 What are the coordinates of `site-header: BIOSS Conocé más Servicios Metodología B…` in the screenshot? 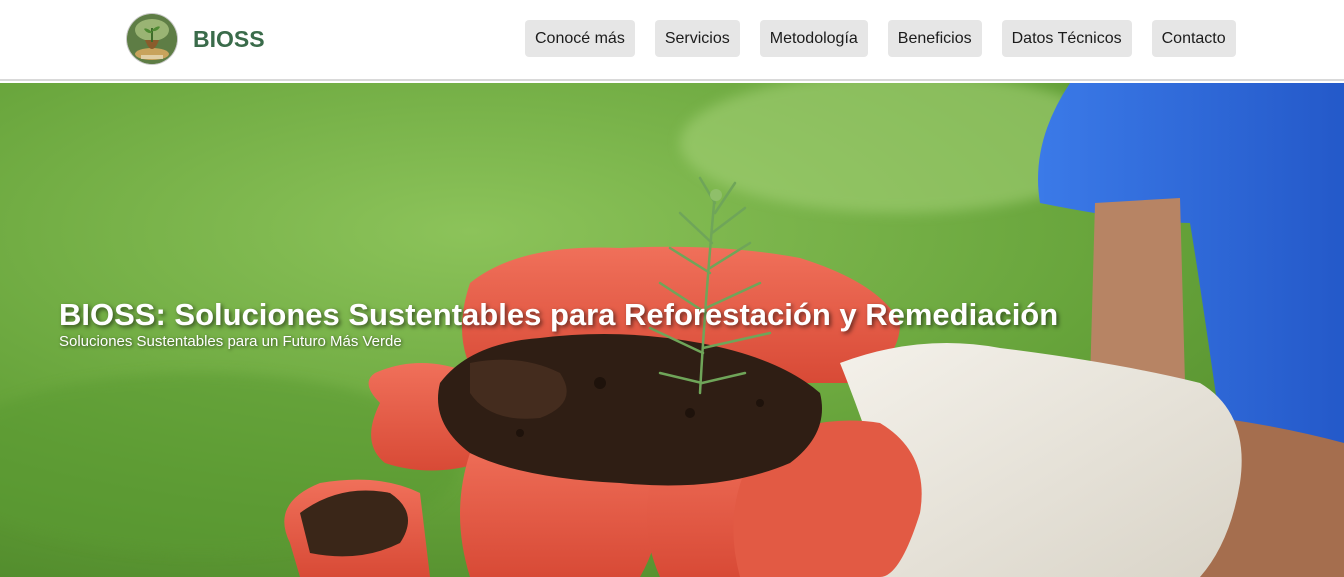 It's located at (672, 40).